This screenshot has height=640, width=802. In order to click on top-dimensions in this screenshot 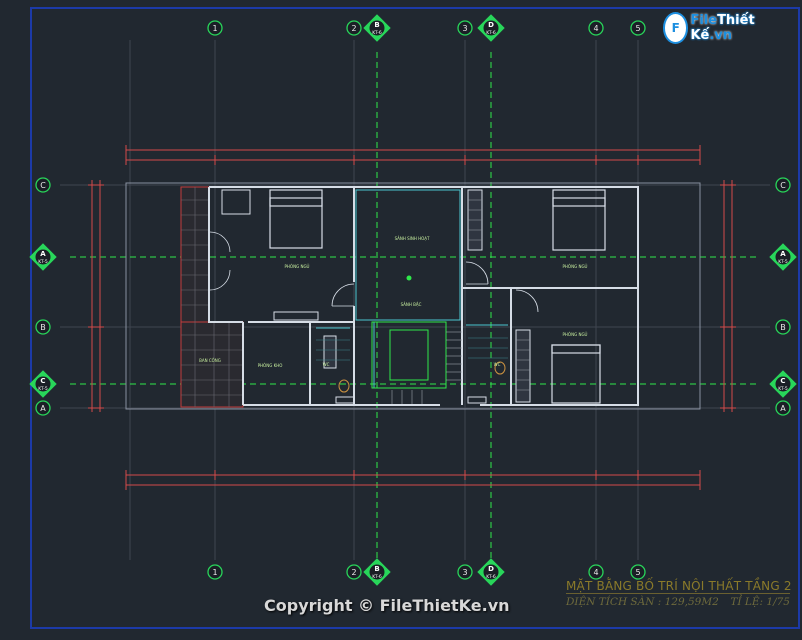, I will do `click(413, 155)`.